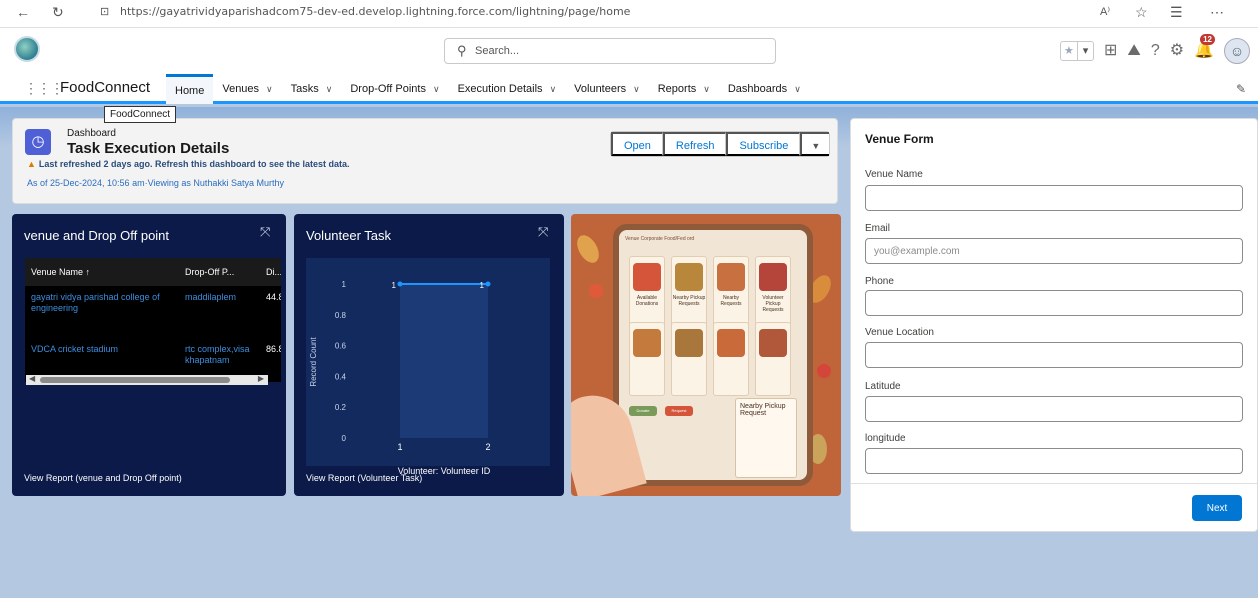 This screenshot has height=598, width=1258. What do you see at coordinates (102, 272) in the screenshot?
I see `column-header: Venue Name ↑` at bounding box center [102, 272].